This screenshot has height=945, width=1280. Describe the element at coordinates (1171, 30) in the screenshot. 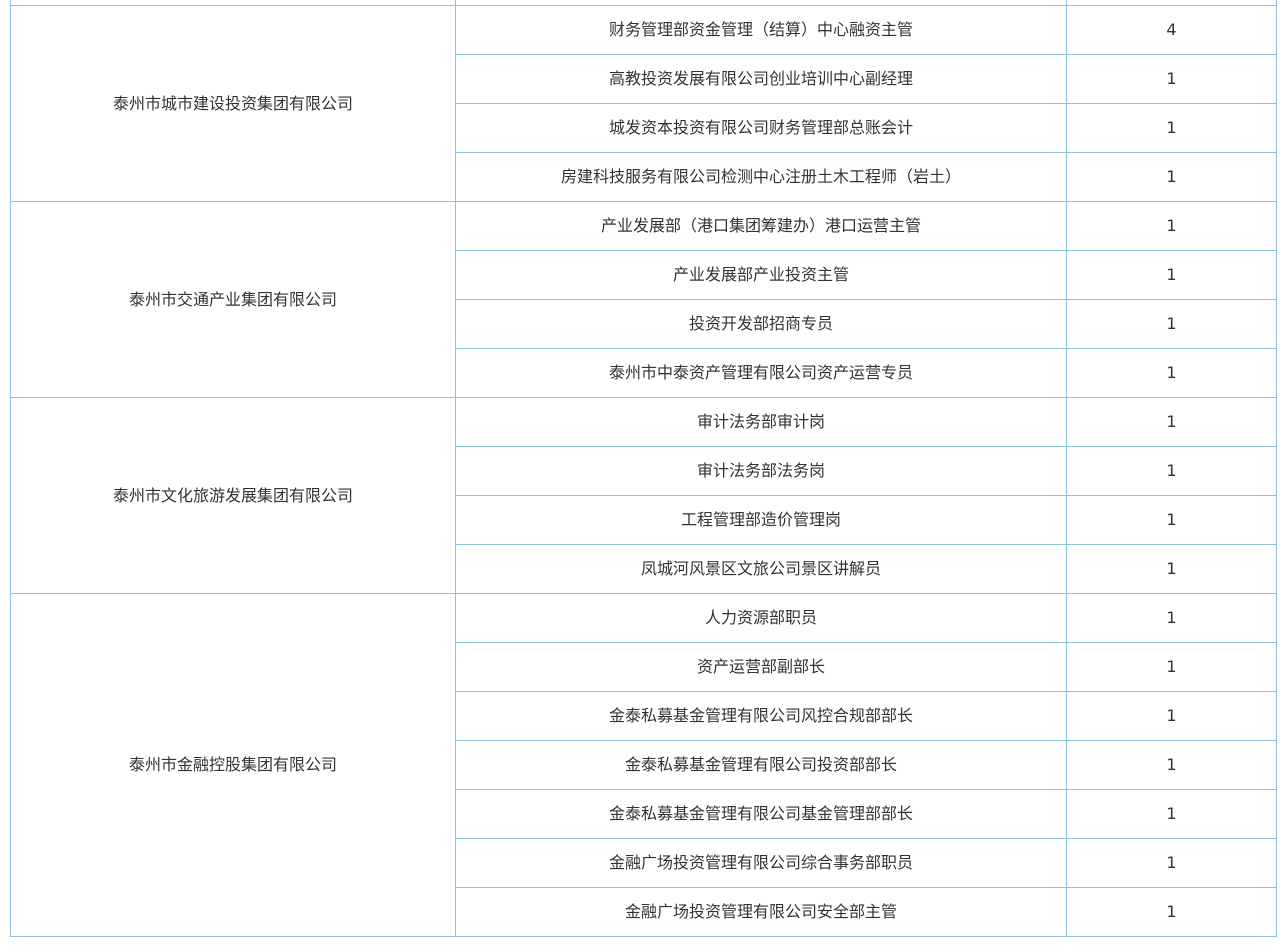

I see `count-cell: 4` at that location.